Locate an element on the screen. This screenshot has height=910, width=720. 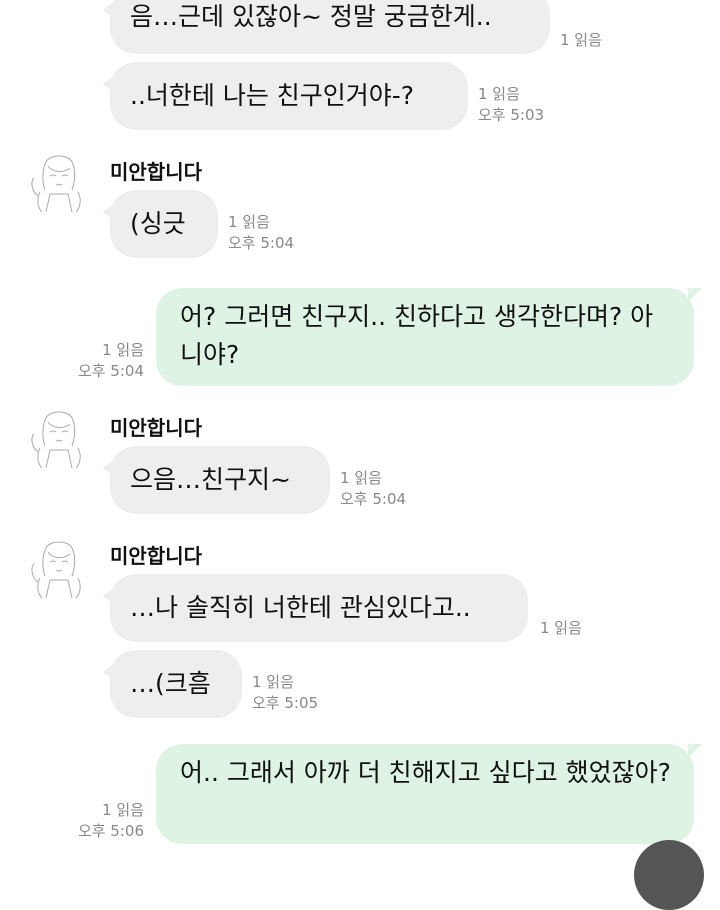
chat-bubble-outgoing: 어? 그러면 친구지.. 친하다고 생각한다며? 아니야? is located at coordinates (429, 337).